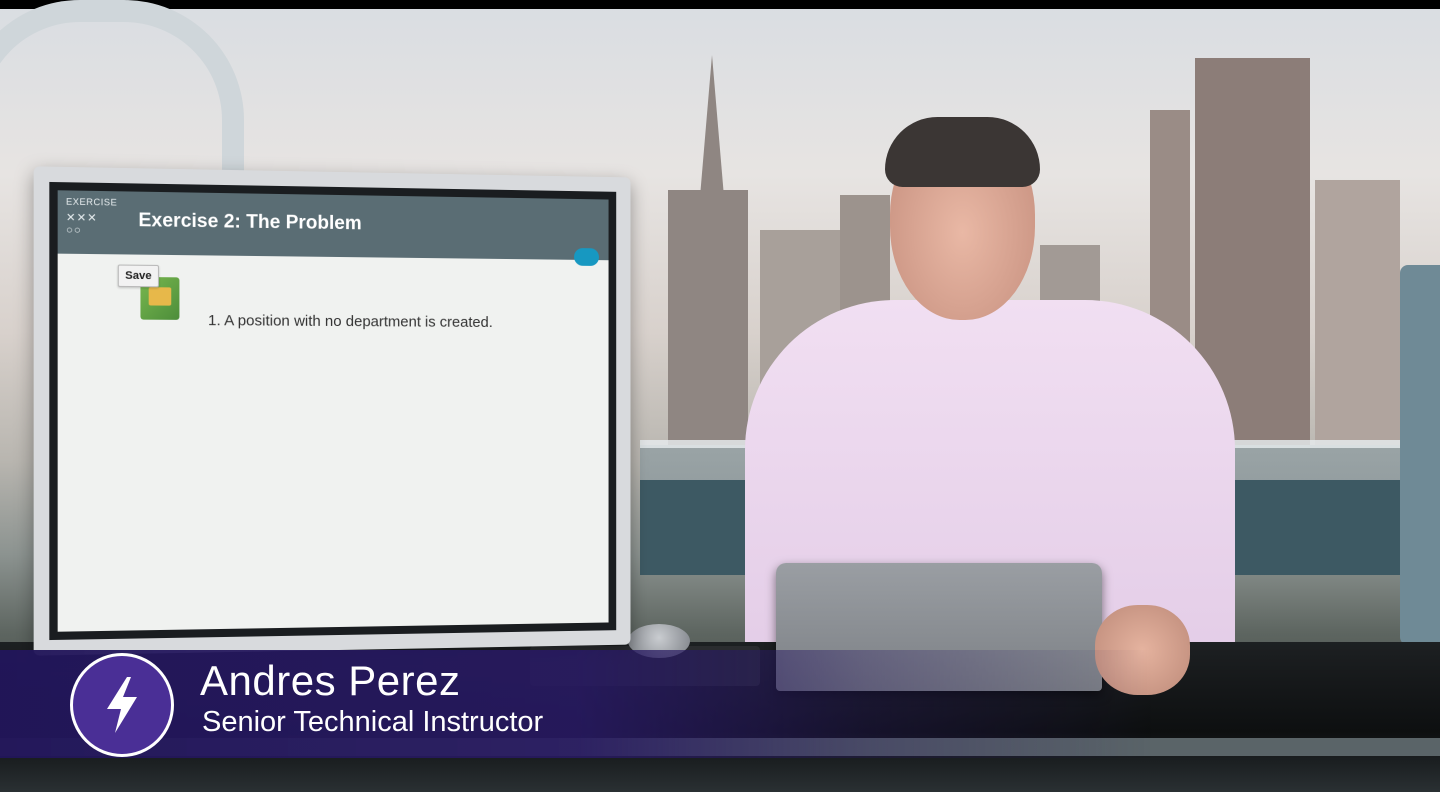 Image resolution: width=1440 pixels, height=792 pixels. I want to click on slide-title: Exercise 2: The Problem, so click(250, 222).